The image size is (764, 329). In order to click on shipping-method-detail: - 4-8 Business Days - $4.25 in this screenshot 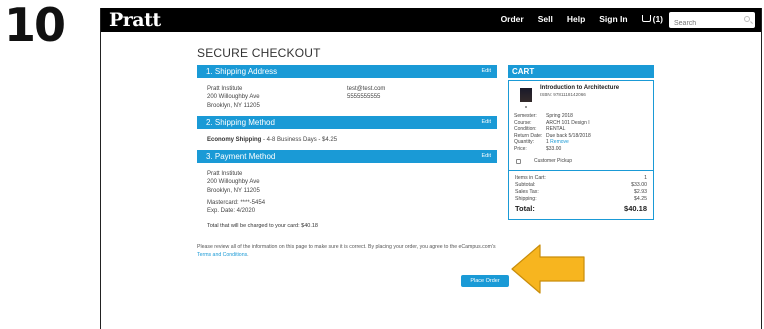, I will do `click(299, 139)`.